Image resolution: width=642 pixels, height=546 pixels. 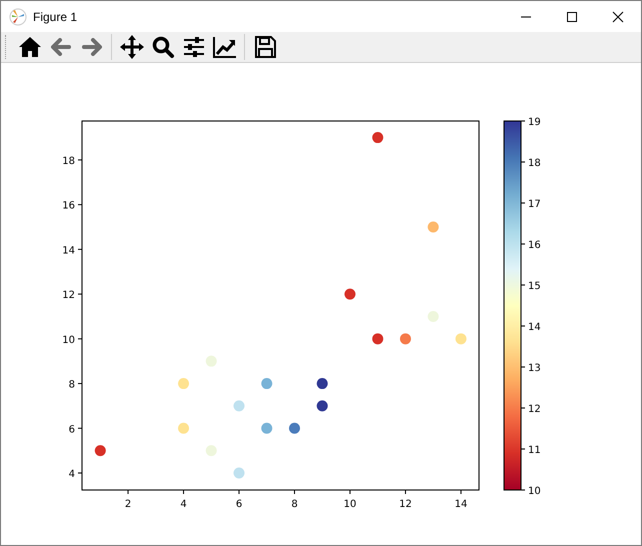 What do you see at coordinates (534, 122) in the screenshot?
I see `tick-label: 19` at bounding box center [534, 122].